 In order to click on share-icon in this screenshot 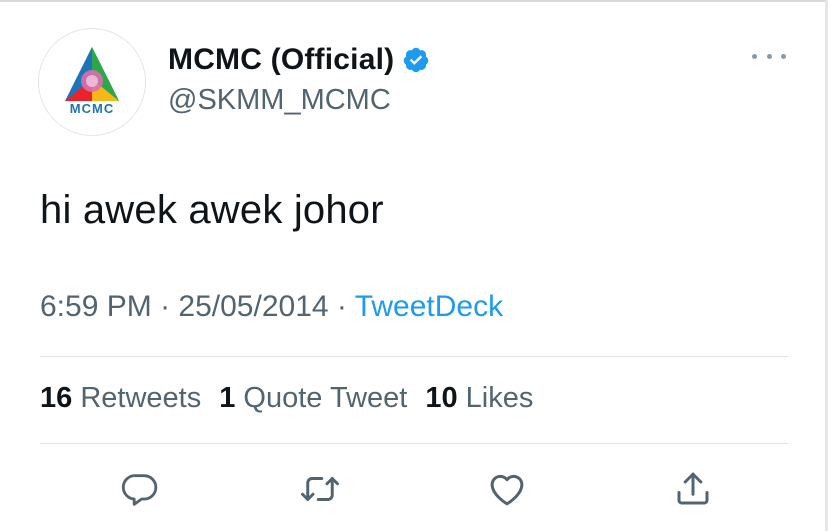, I will do `click(693, 488)`.